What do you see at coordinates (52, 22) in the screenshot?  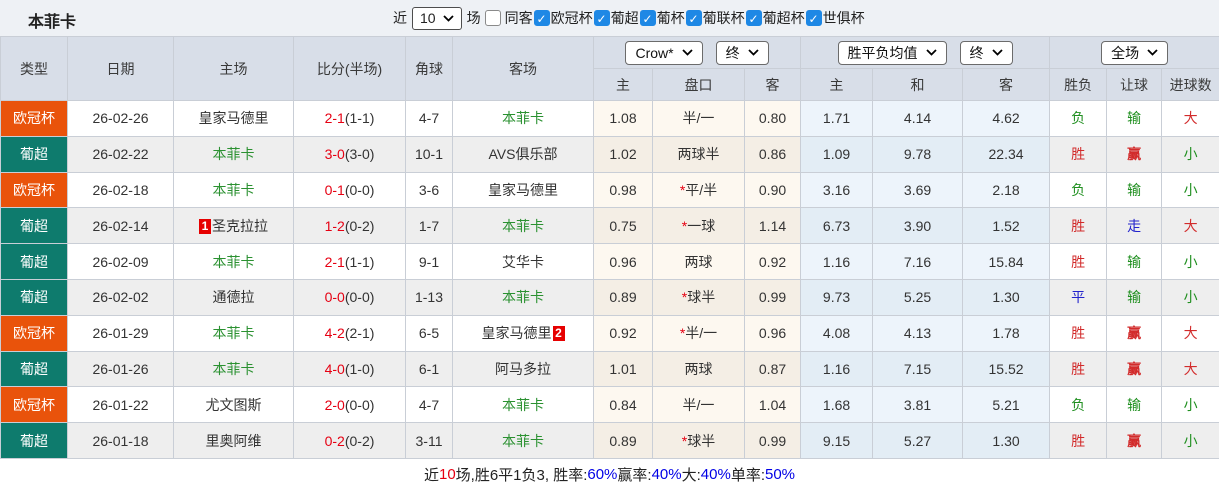 I see `page-title: 本菲卡` at bounding box center [52, 22].